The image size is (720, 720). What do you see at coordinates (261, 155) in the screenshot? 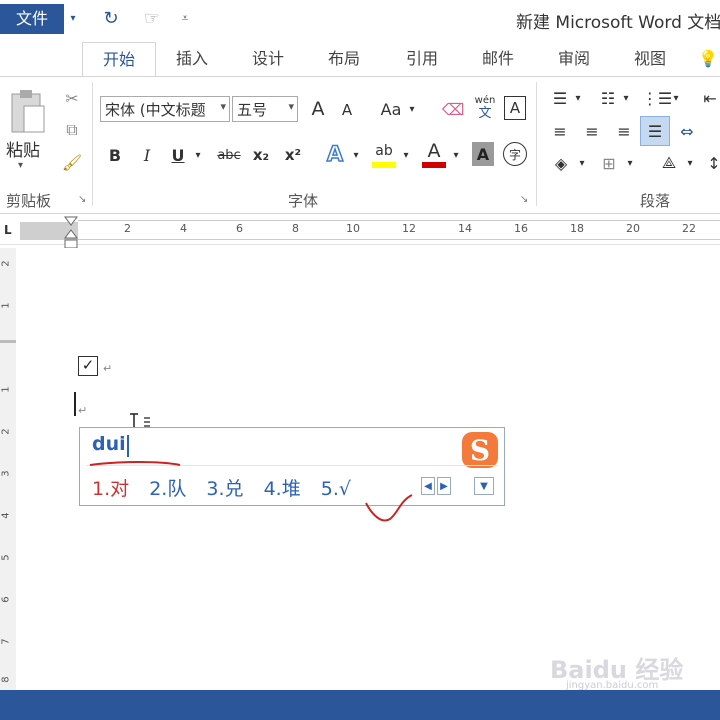
I see `subscript-button: x₂` at bounding box center [261, 155].